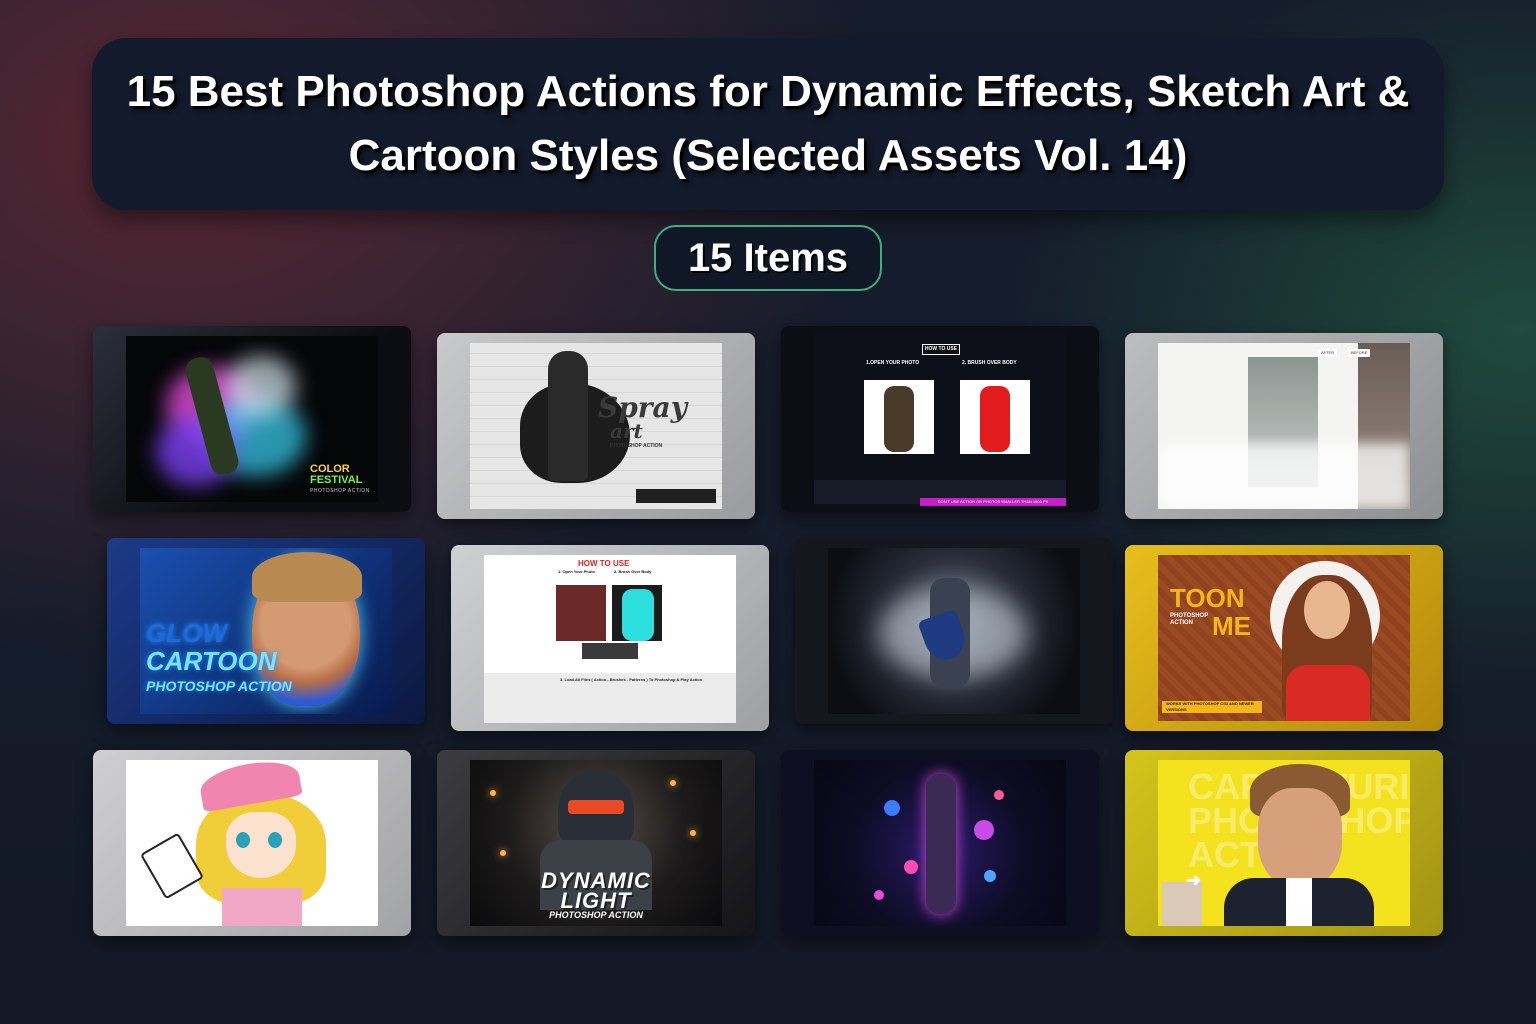 The height and width of the screenshot is (1024, 1536). I want to click on thumbnail-anime-sketch, so click(252, 843).